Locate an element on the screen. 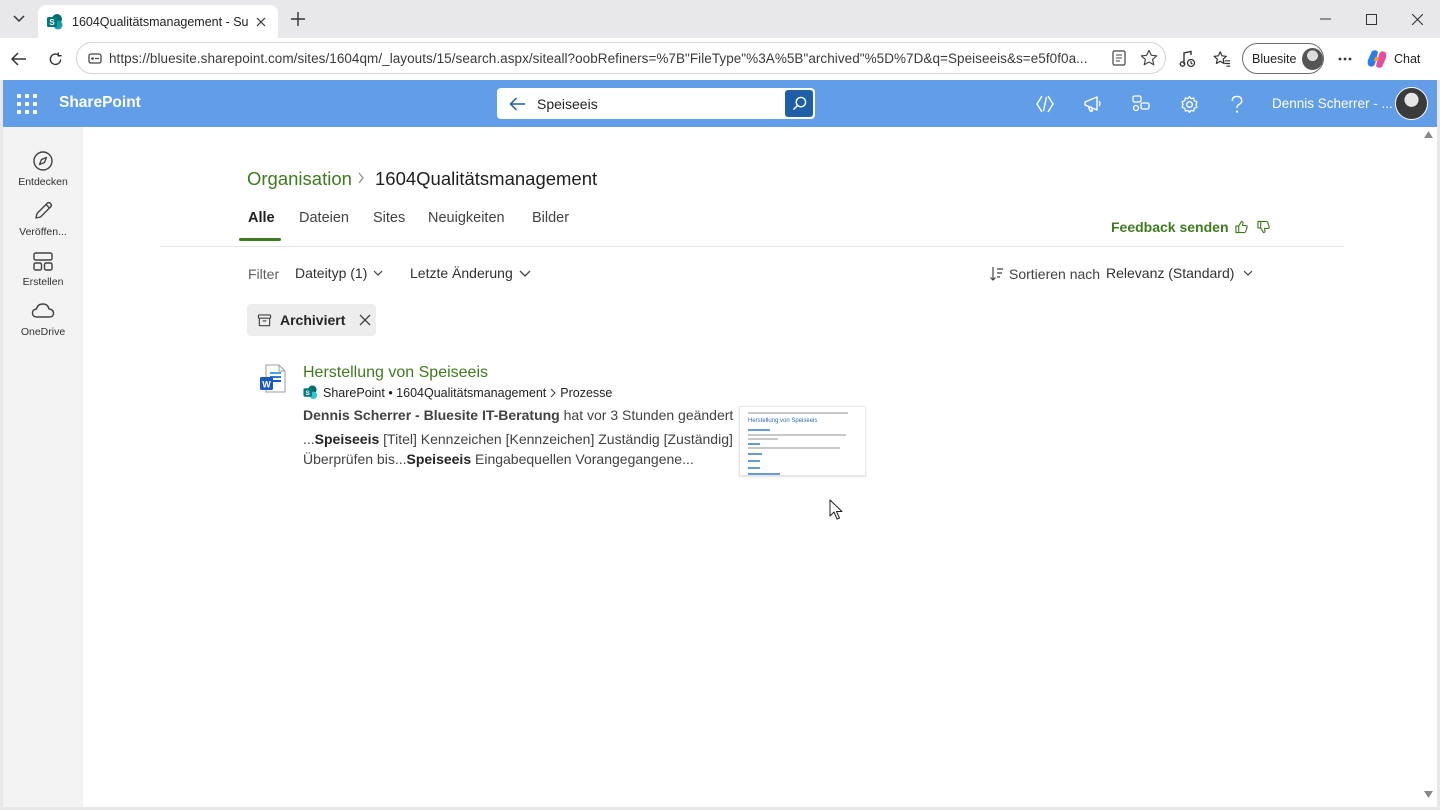 The height and width of the screenshot is (810, 1440). tabs-divider is located at coordinates (752, 246).